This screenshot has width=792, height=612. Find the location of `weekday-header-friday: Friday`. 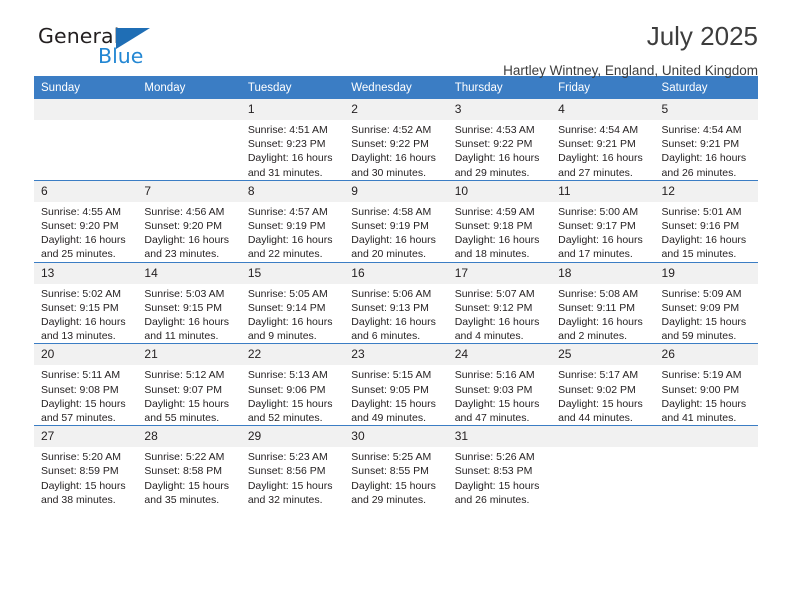

weekday-header-friday: Friday is located at coordinates (603, 87).